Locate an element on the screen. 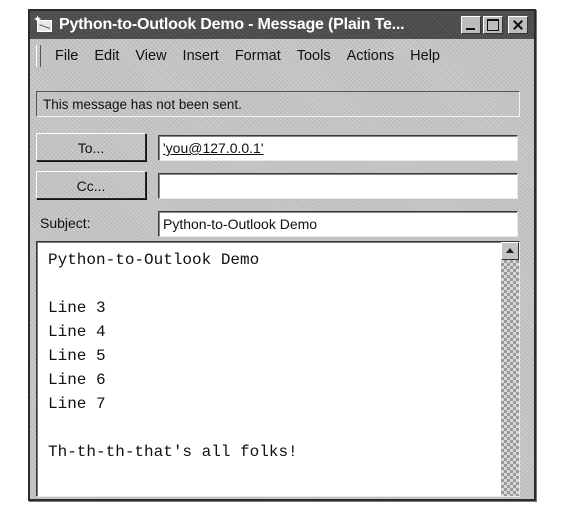 This screenshot has height=519, width=566. body-line: Line 4 is located at coordinates (77, 332).